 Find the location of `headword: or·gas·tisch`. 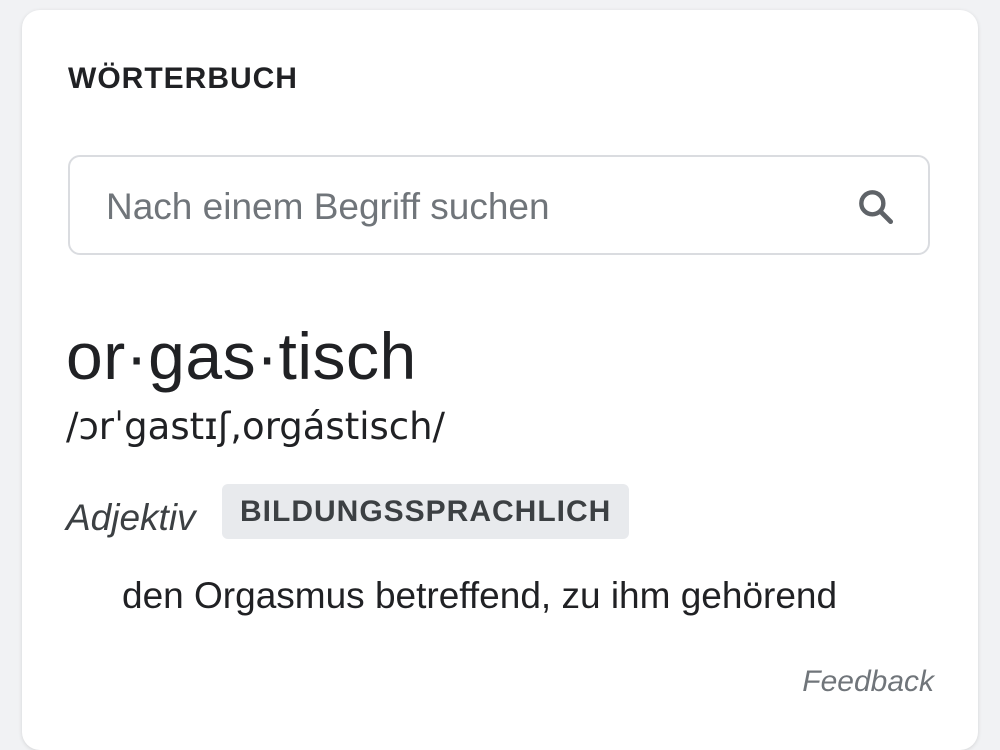

headword: or·gas·tisch is located at coordinates (241, 356).